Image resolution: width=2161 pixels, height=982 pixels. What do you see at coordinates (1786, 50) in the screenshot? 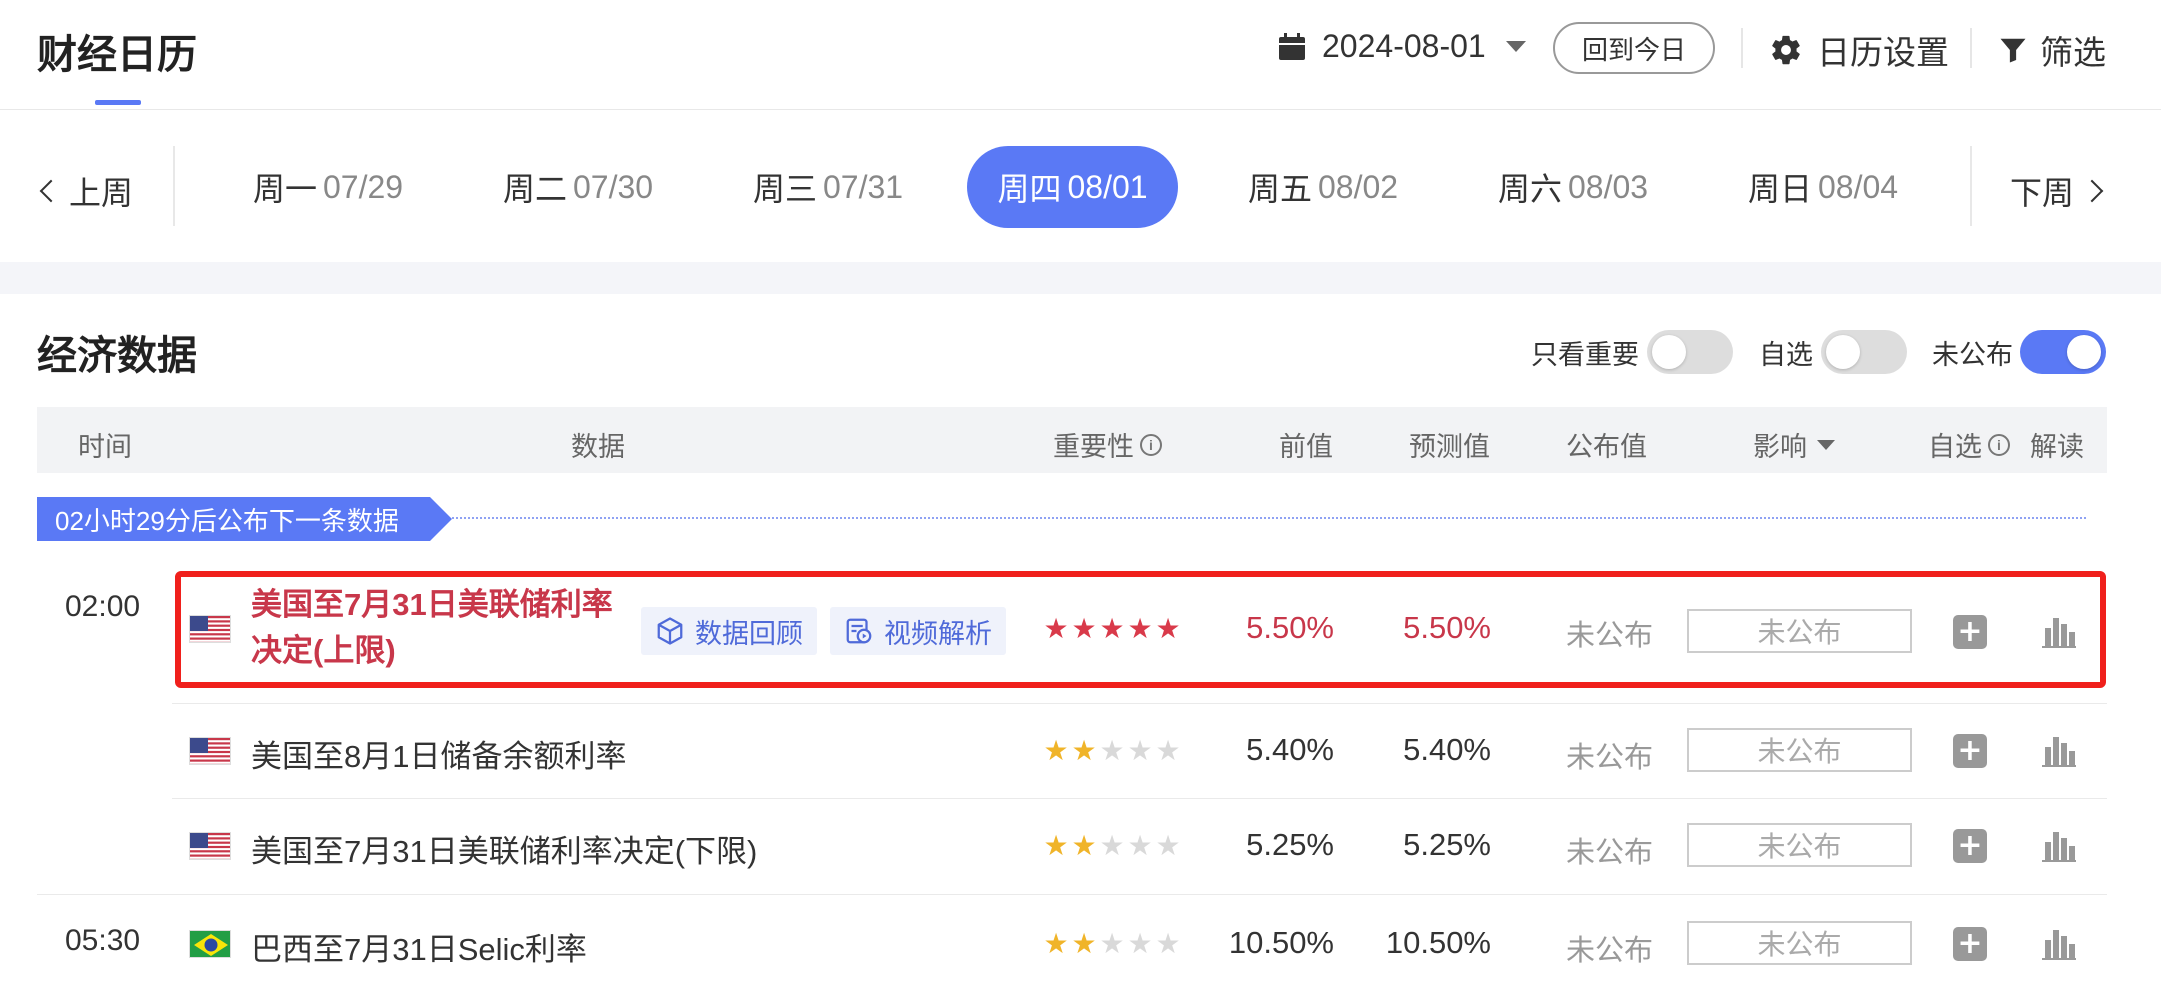
I see `gear-icon` at bounding box center [1786, 50].